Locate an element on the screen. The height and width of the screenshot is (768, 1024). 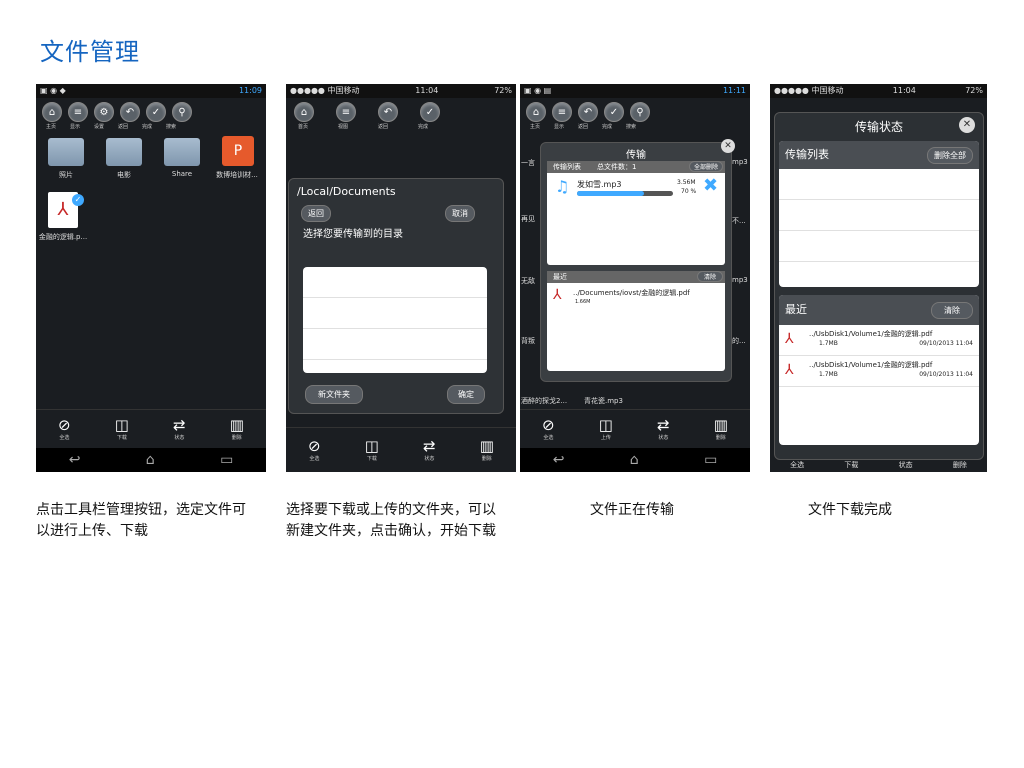
toolbar-labels: 主页 显示 设置 返回 完成 搜索 is located at coordinates (151, 126).